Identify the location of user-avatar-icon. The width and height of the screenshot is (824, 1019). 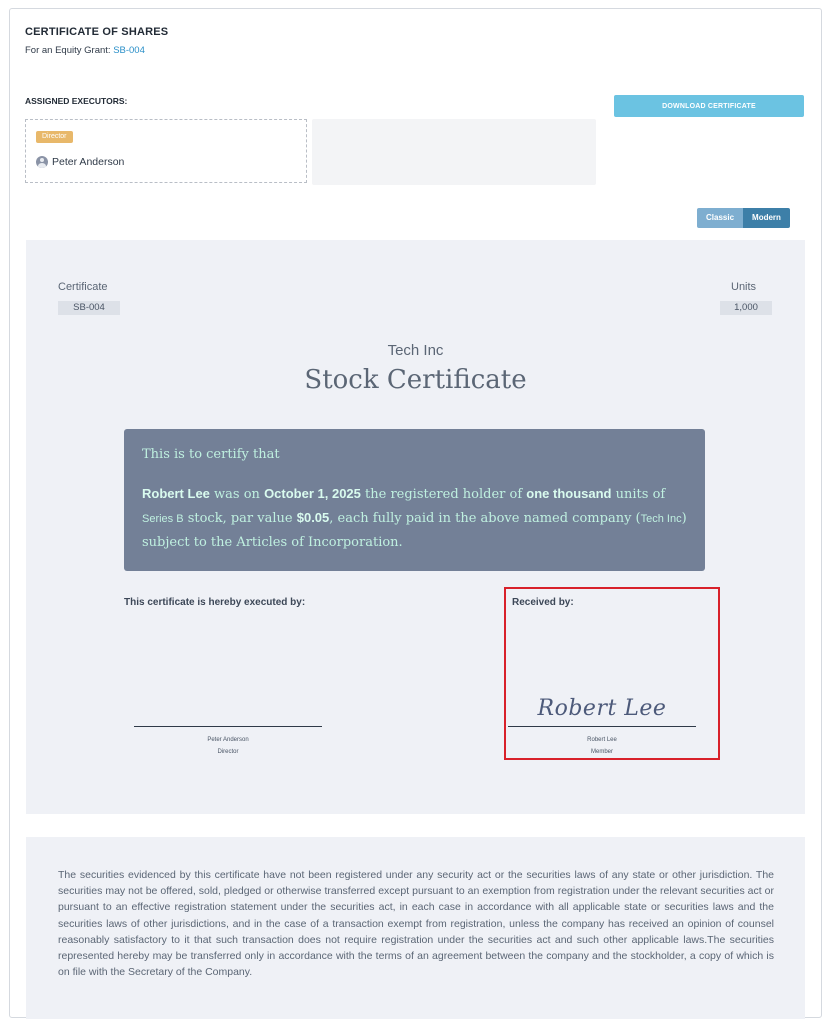
(42, 162).